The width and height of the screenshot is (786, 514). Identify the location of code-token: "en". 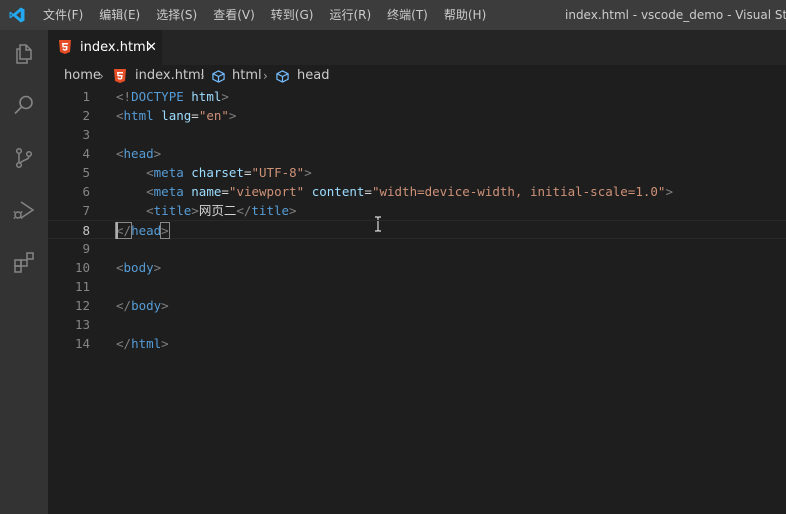
(213, 115).